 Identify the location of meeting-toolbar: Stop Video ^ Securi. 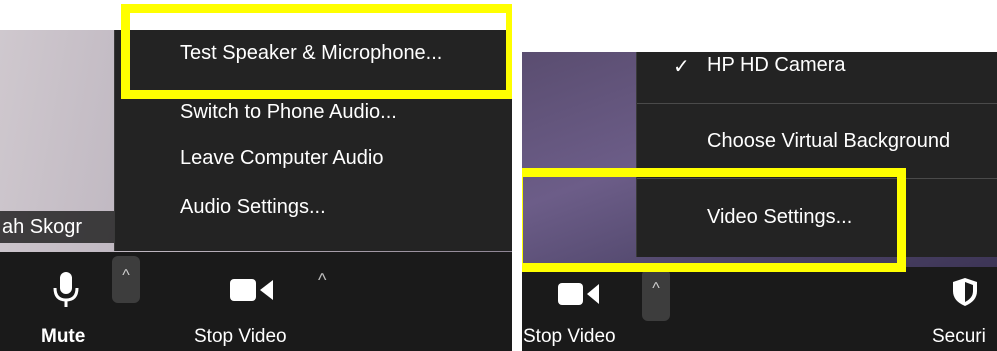
(759, 309).